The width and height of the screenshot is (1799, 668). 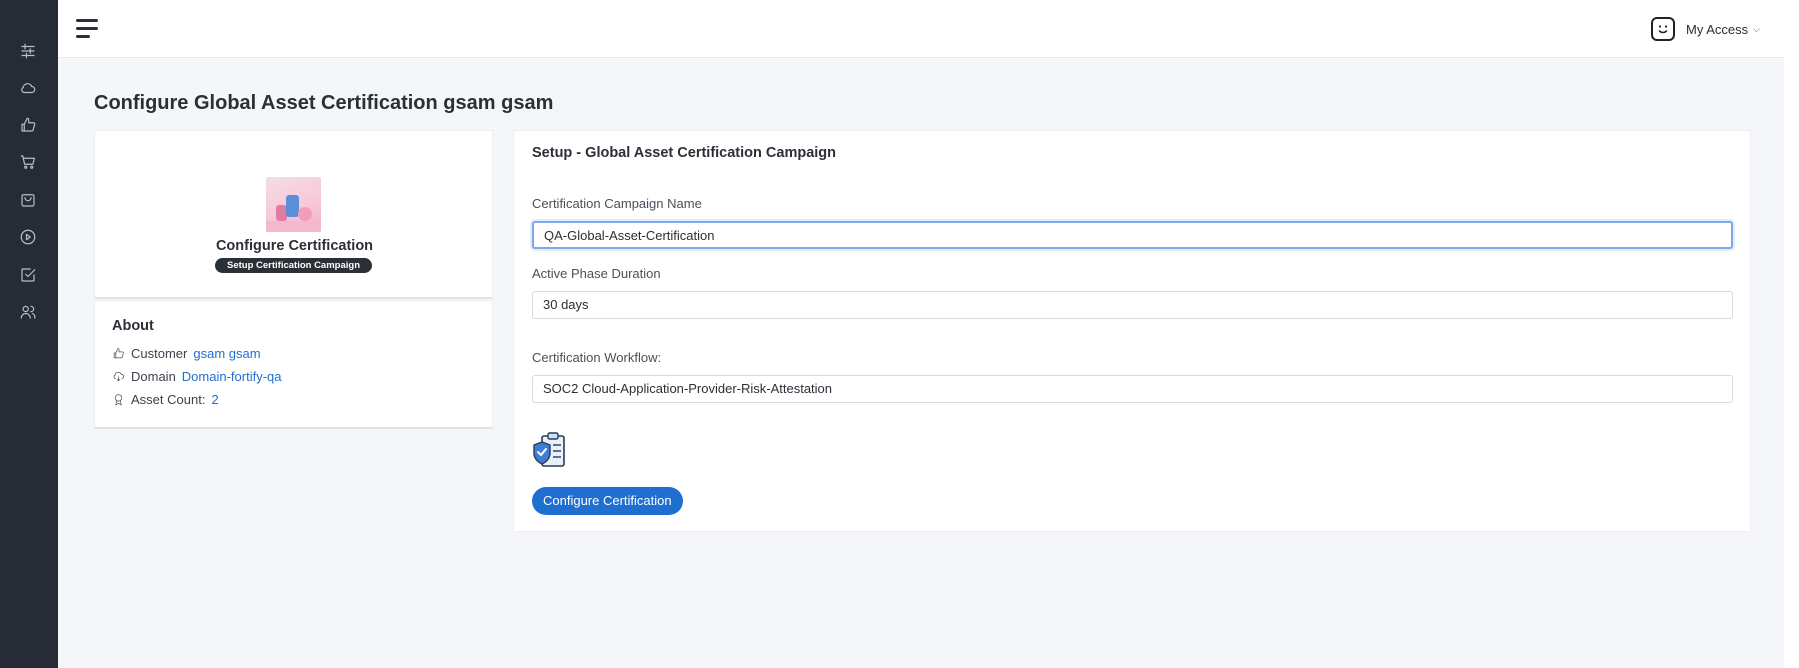 What do you see at coordinates (1791, 334) in the screenshot?
I see `scroll-gutter` at bounding box center [1791, 334].